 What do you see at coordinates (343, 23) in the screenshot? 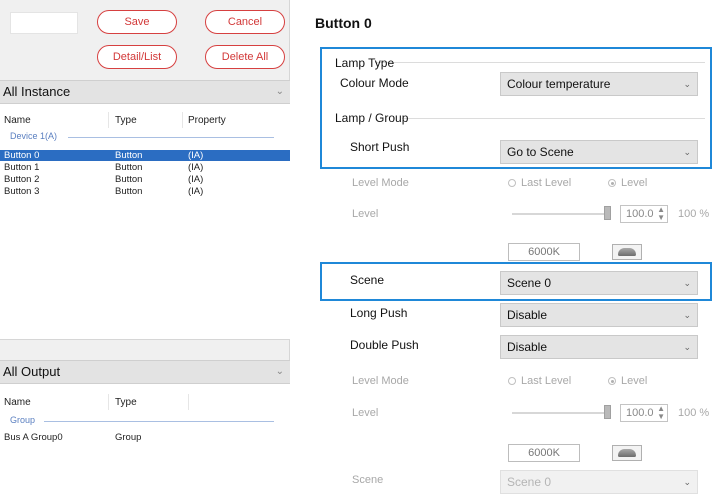
I see `page-title: Button 0` at bounding box center [343, 23].